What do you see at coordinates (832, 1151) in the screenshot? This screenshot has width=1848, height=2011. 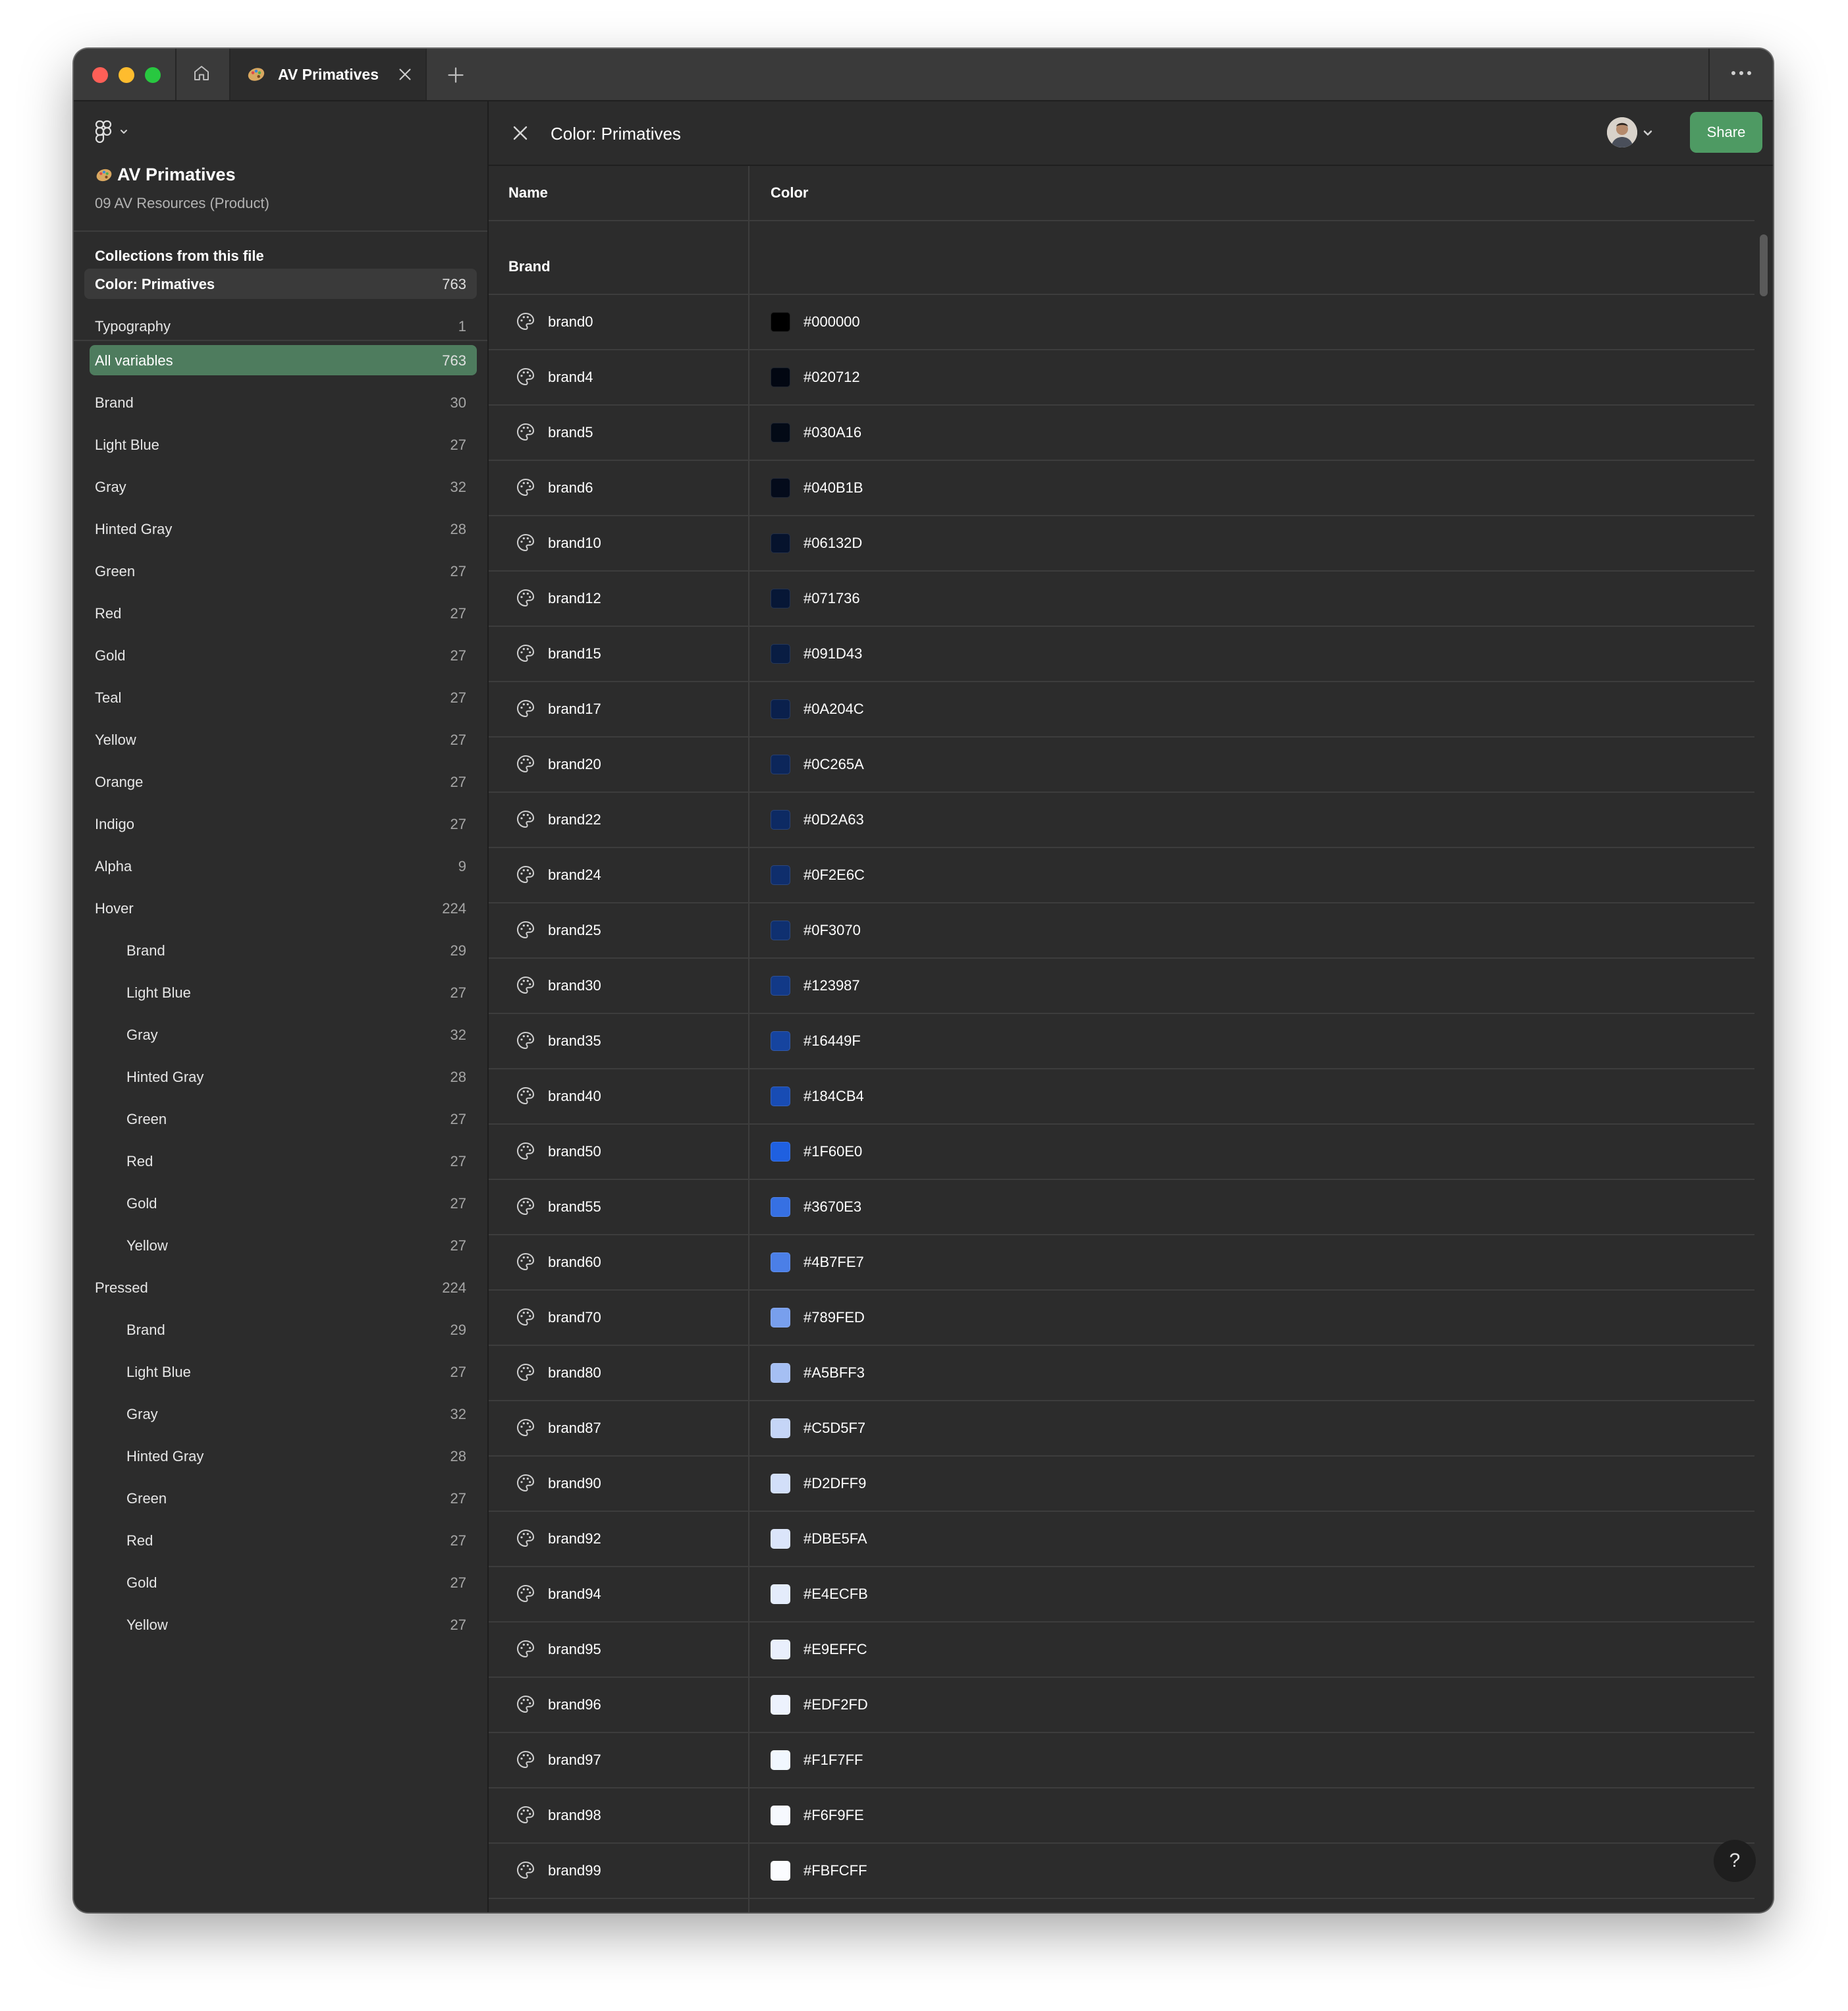 I see `color-value: #1F60E0` at bounding box center [832, 1151].